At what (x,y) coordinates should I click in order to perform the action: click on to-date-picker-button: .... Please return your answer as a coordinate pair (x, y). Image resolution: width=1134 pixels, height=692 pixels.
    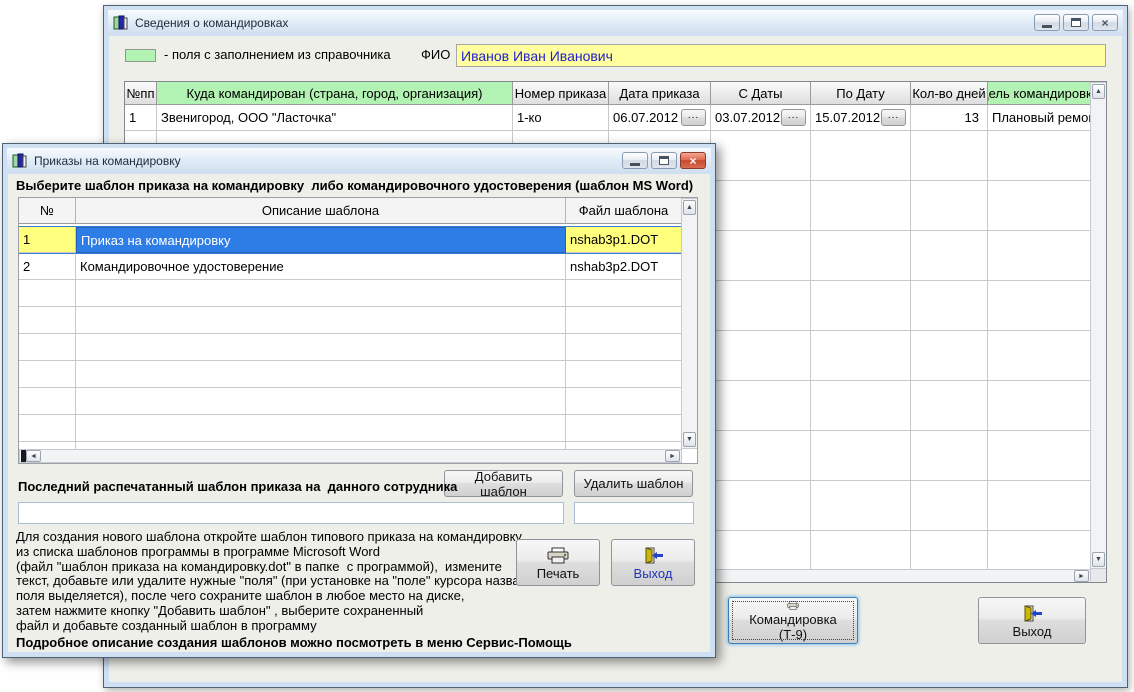
    Looking at the image, I should click on (893, 117).